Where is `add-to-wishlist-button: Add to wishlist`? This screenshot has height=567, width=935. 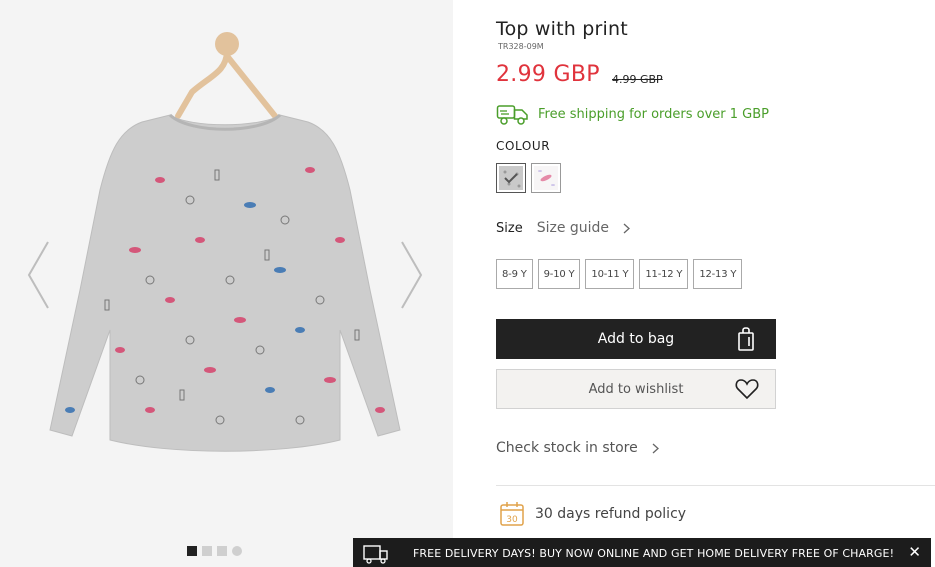
add-to-wishlist-button: Add to wishlist is located at coordinates (636, 389).